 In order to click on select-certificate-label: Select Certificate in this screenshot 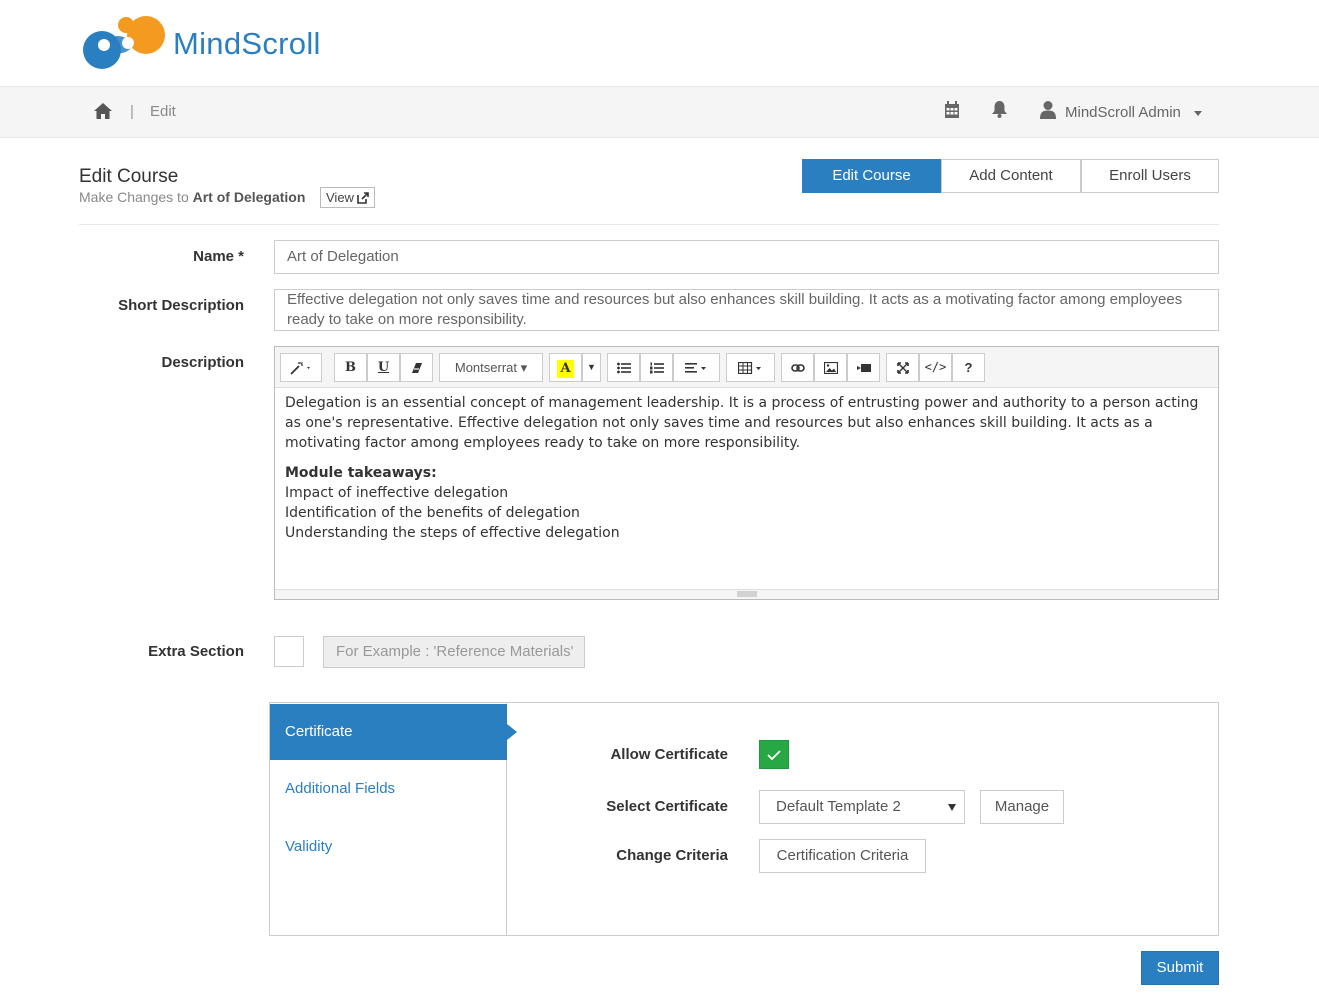, I will do `click(667, 806)`.